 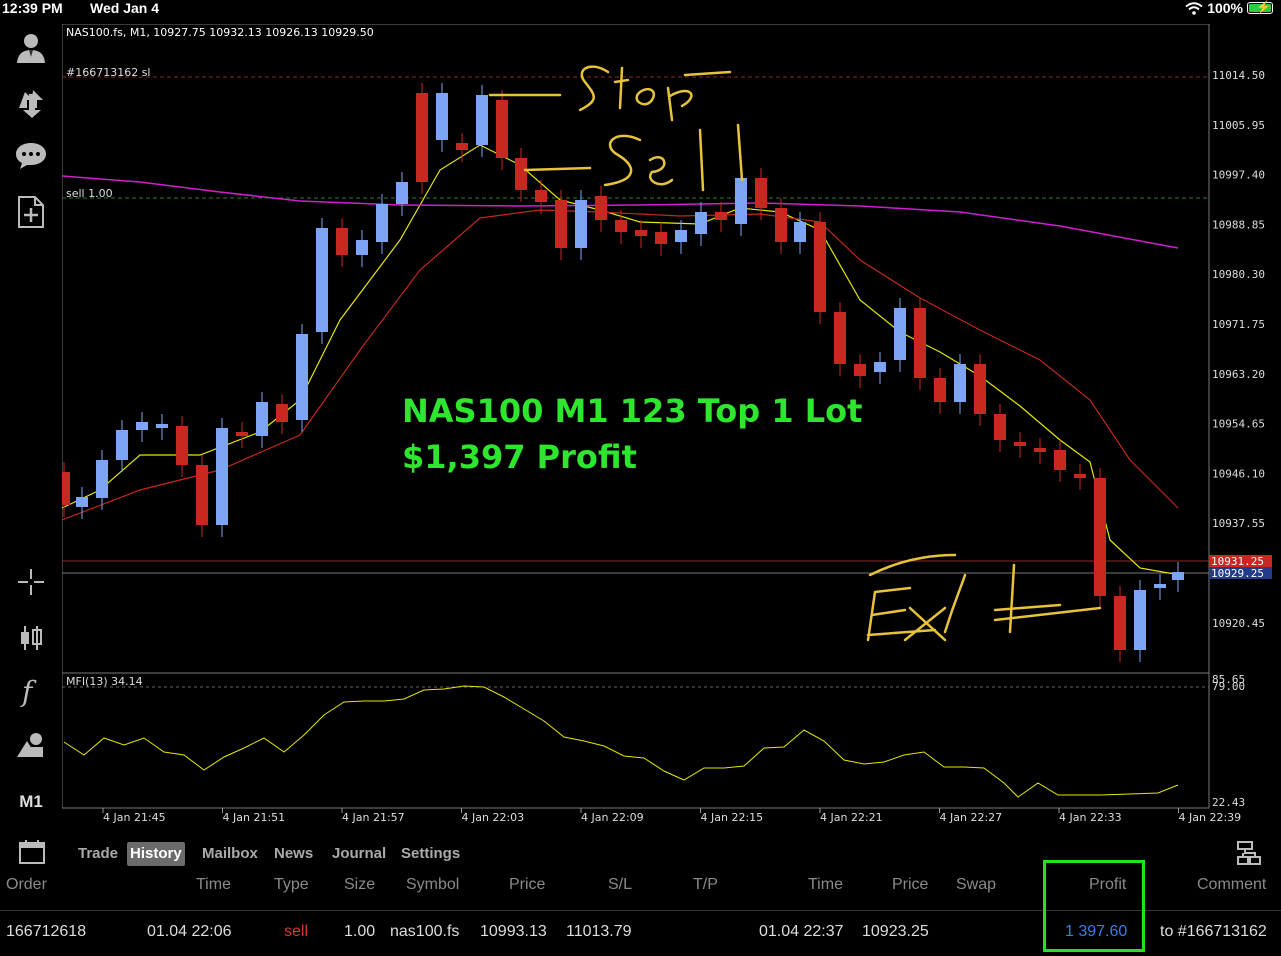 I want to click on trade-icon, so click(x=31, y=102).